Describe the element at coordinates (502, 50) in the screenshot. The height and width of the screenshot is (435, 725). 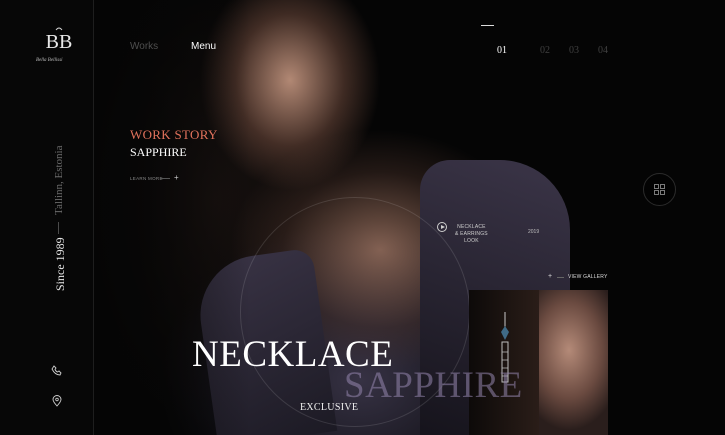
I see `pager-item-01: 01` at that location.